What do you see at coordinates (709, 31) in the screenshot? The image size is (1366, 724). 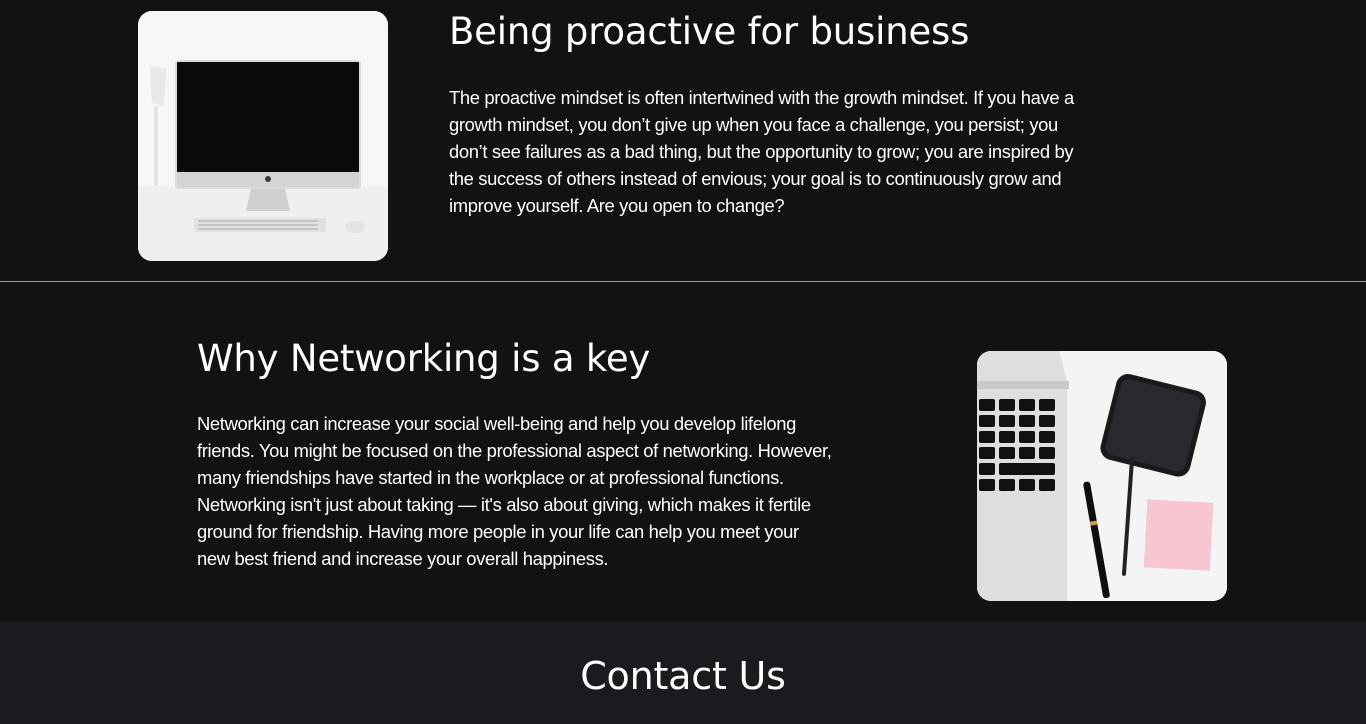 I see `section-title: Being proactive for business` at bounding box center [709, 31].